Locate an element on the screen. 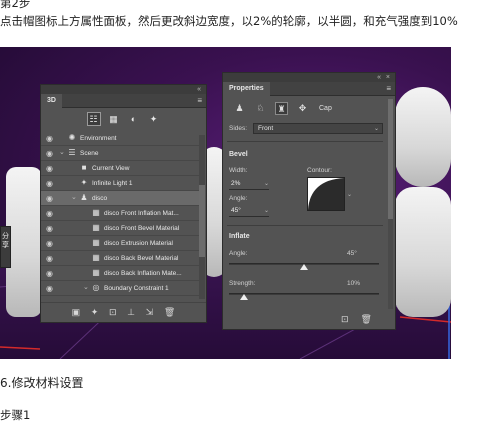 Image resolution: width=487 pixels, height=421 pixels. inflate-angle-value: 45° is located at coordinates (352, 253).